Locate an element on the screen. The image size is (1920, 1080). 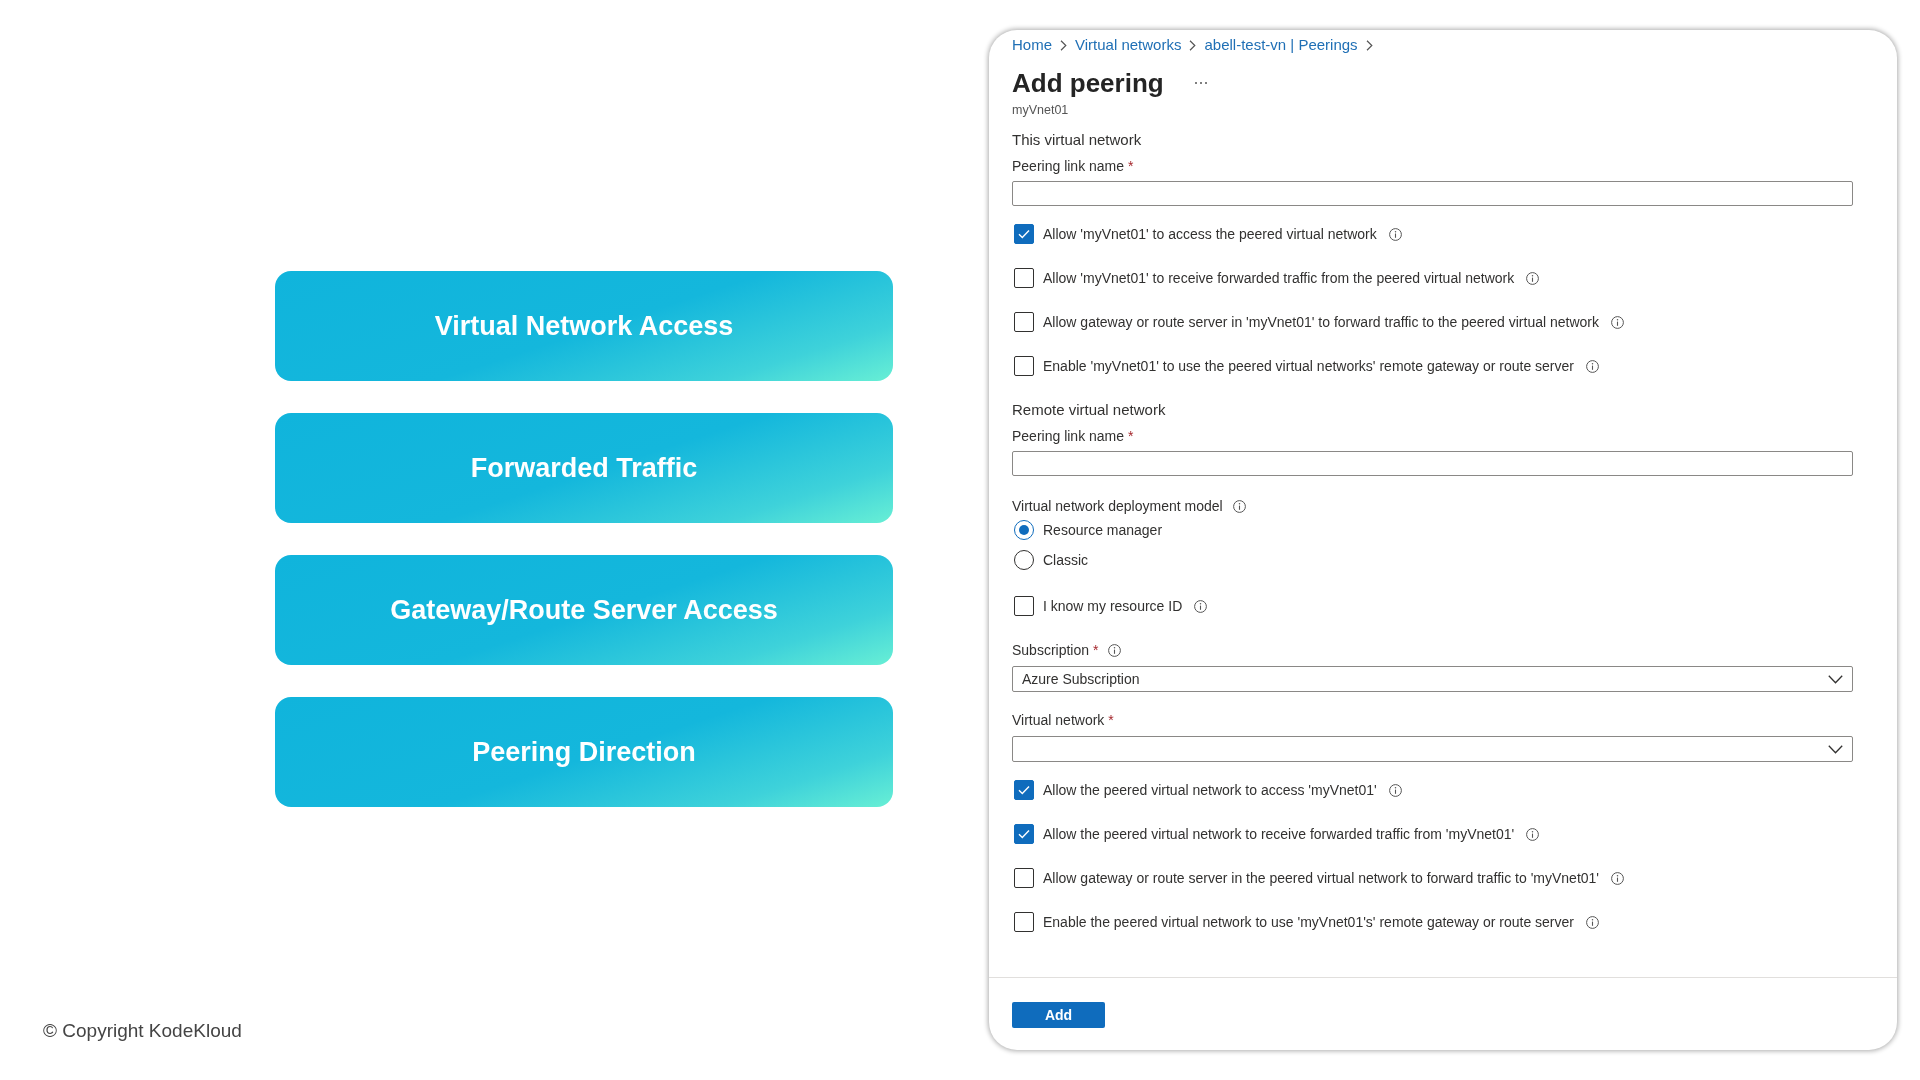
section-heading: This virtual network is located at coordinates (1077, 140).